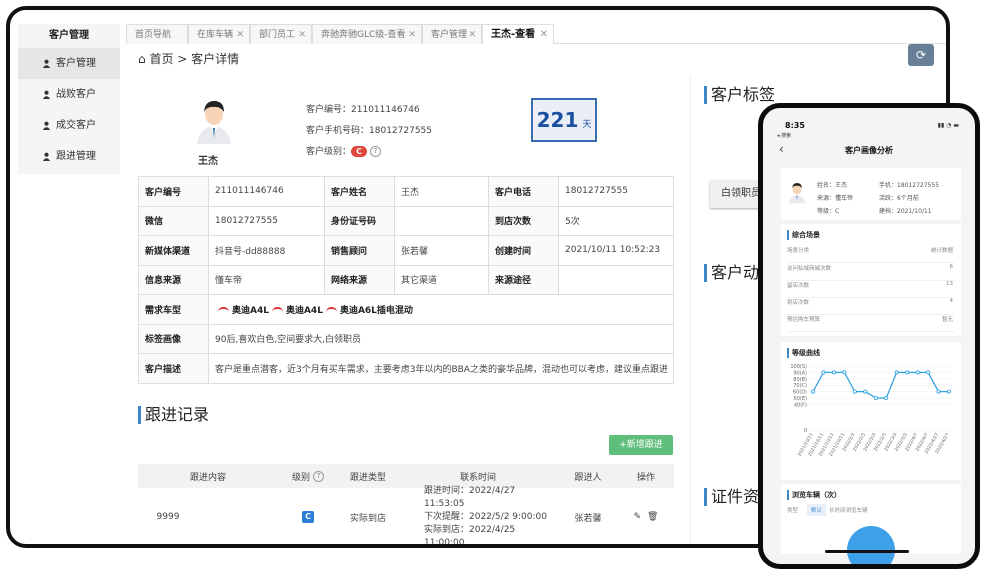 The image size is (1000, 586). I want to click on tab-home-nav: 首页导航, so click(157, 34).